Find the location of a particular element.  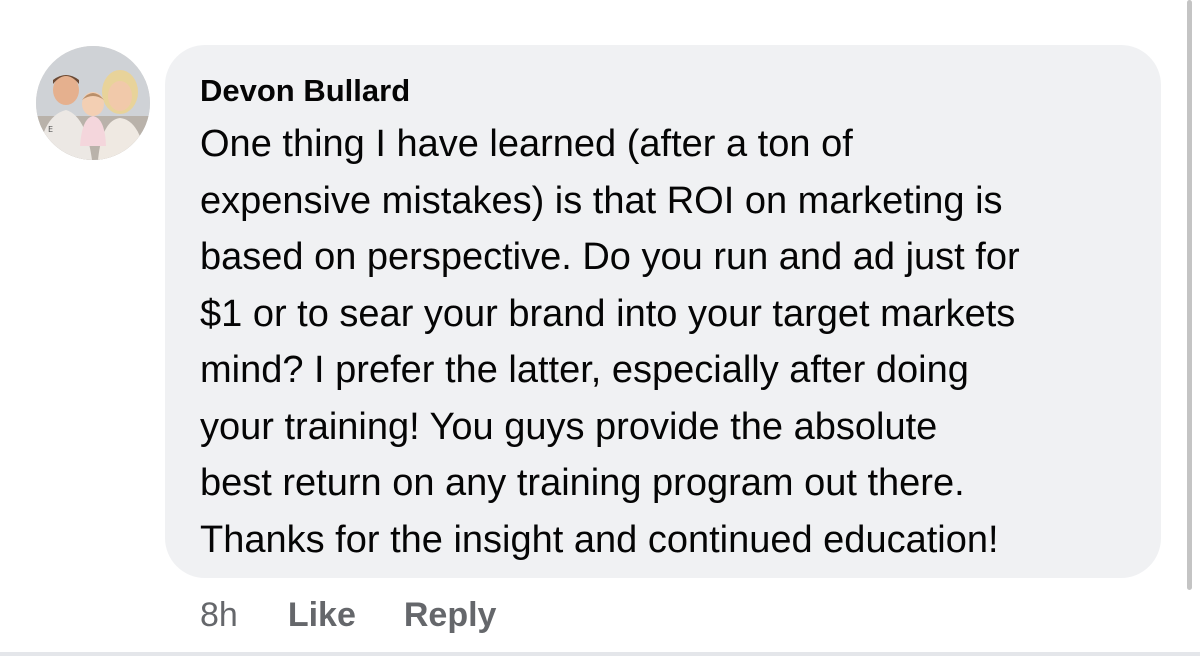

like-button: Like is located at coordinates (322, 615).